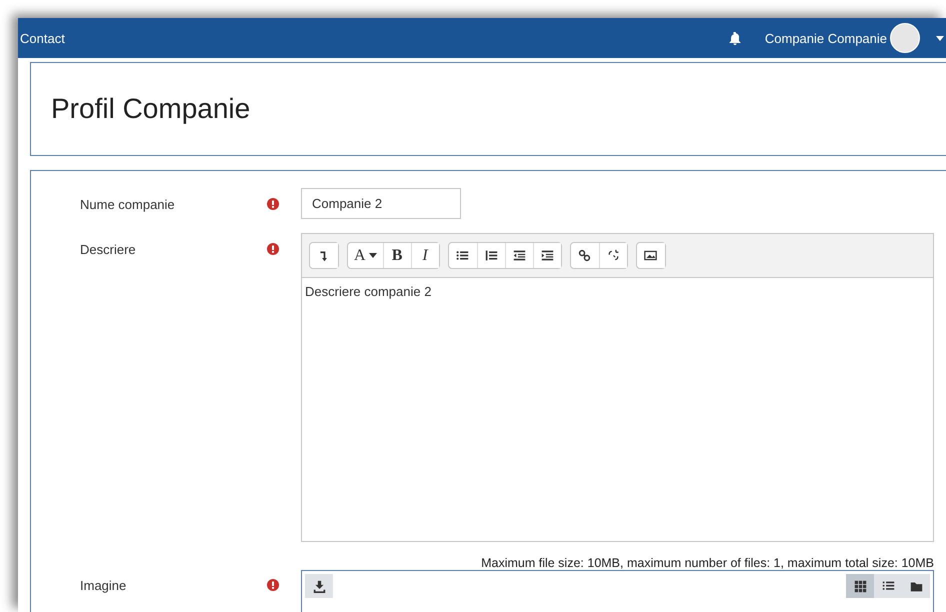 The image size is (946, 612). I want to click on field-label: Descriere, so click(108, 250).